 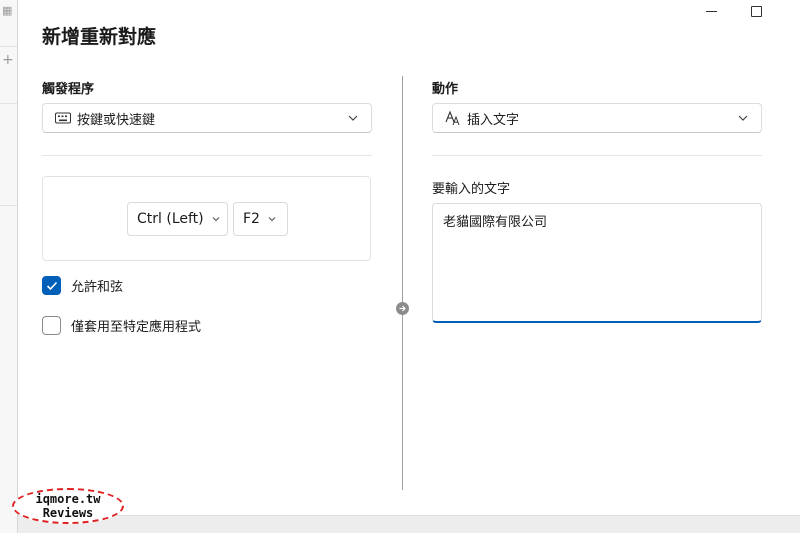 I want to click on maximize-button, so click(x=756, y=11).